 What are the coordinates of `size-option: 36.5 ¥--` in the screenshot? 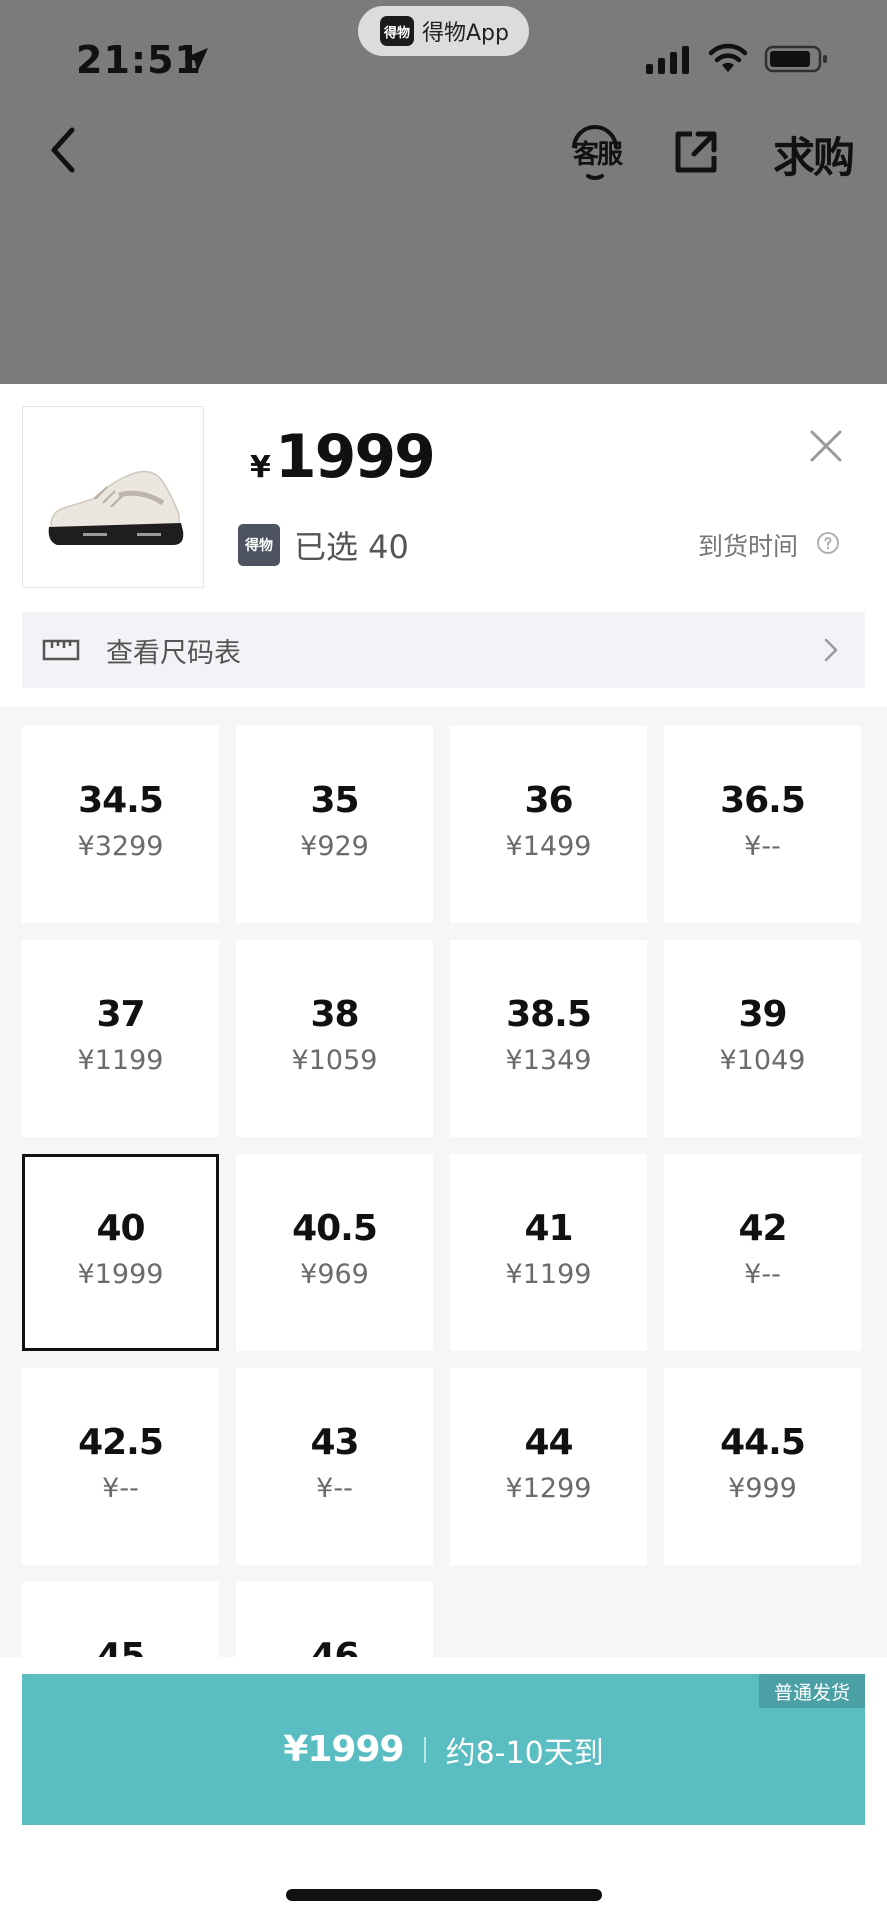 It's located at (762, 824).